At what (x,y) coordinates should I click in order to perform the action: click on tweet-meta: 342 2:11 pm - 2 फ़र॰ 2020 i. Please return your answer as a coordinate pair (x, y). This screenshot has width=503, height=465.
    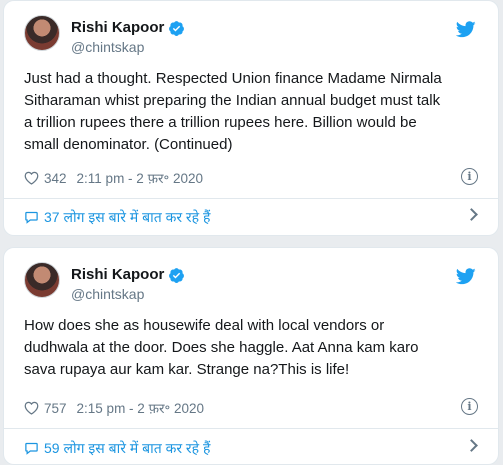
    Looking at the image, I should click on (254, 178).